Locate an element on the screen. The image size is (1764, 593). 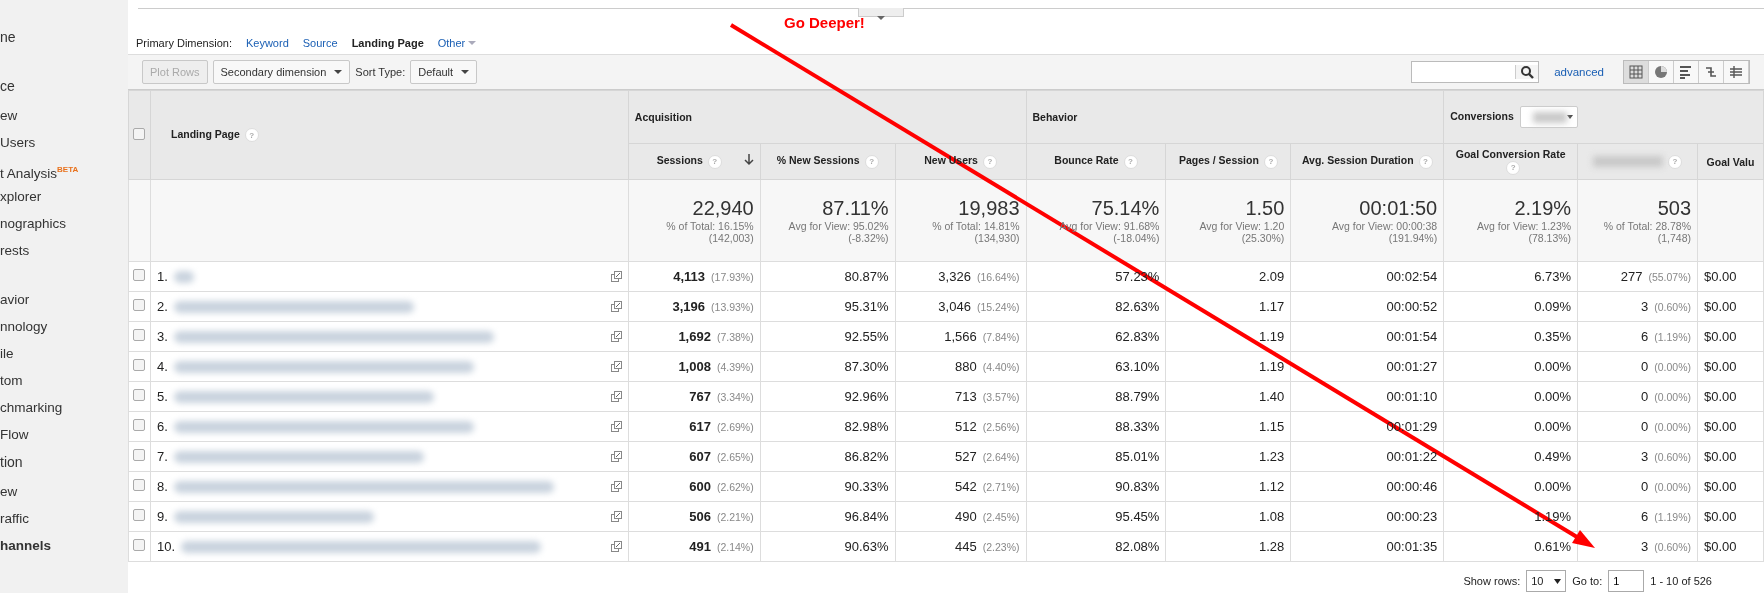
comparison-view-button is located at coordinates (1711, 72).